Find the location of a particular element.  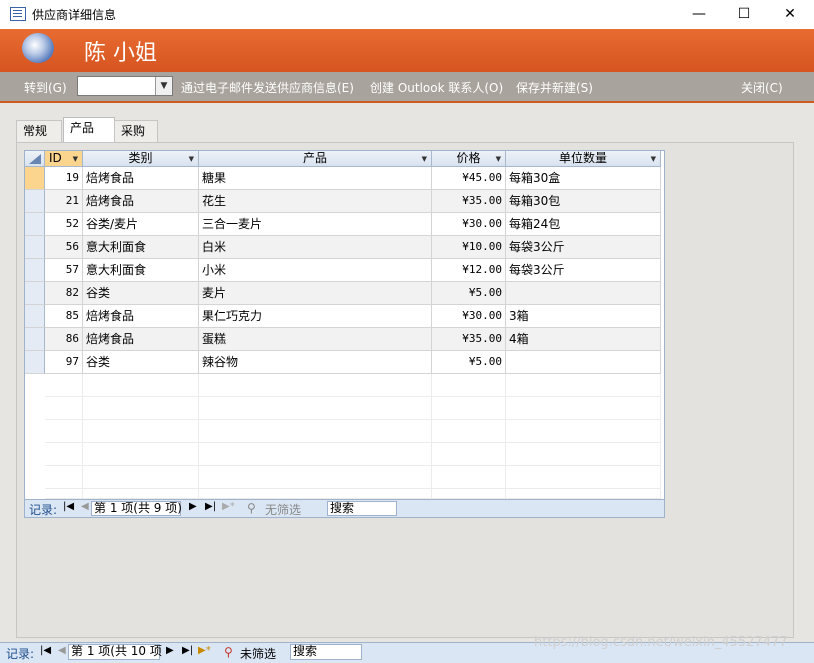

id-cell: 57 is located at coordinates (64, 270).